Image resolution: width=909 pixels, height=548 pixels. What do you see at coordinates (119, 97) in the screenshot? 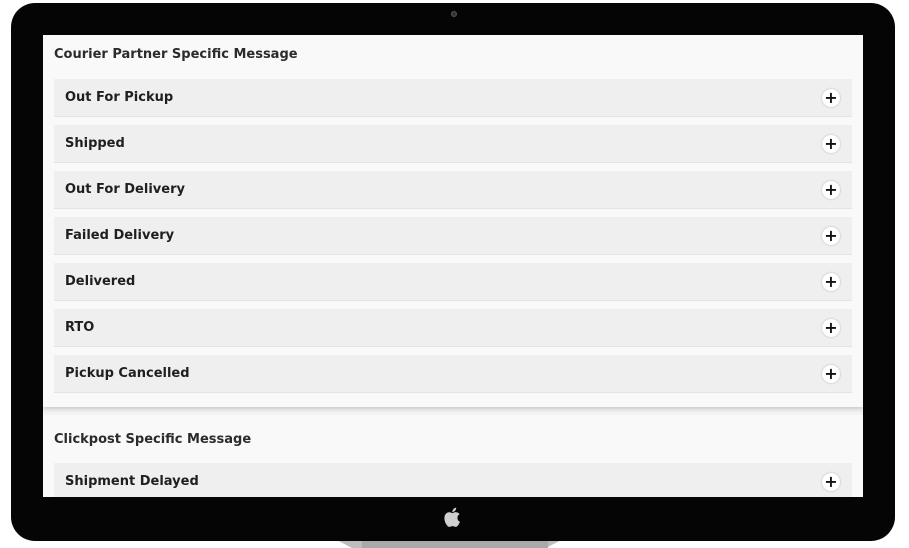
I see `accordion-label: Out For Pickup` at bounding box center [119, 97].